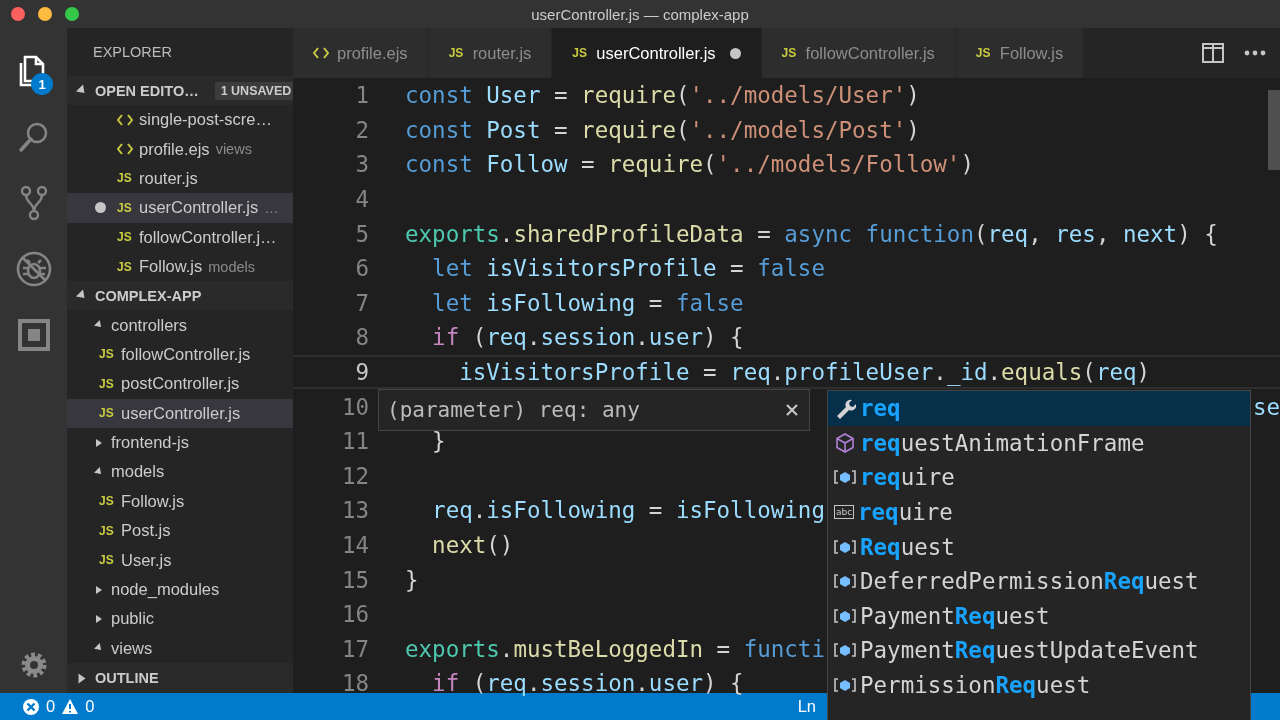  I want to click on extensions-icon, so click(33, 335).